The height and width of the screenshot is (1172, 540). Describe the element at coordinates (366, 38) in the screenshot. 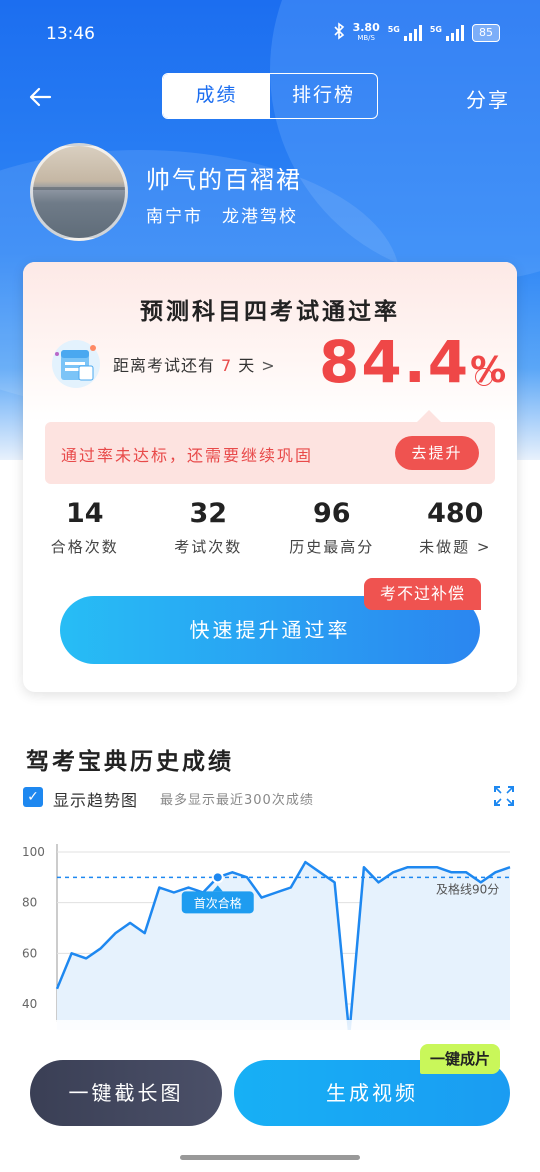

I see `network-speed-unit: MB/S` at that location.